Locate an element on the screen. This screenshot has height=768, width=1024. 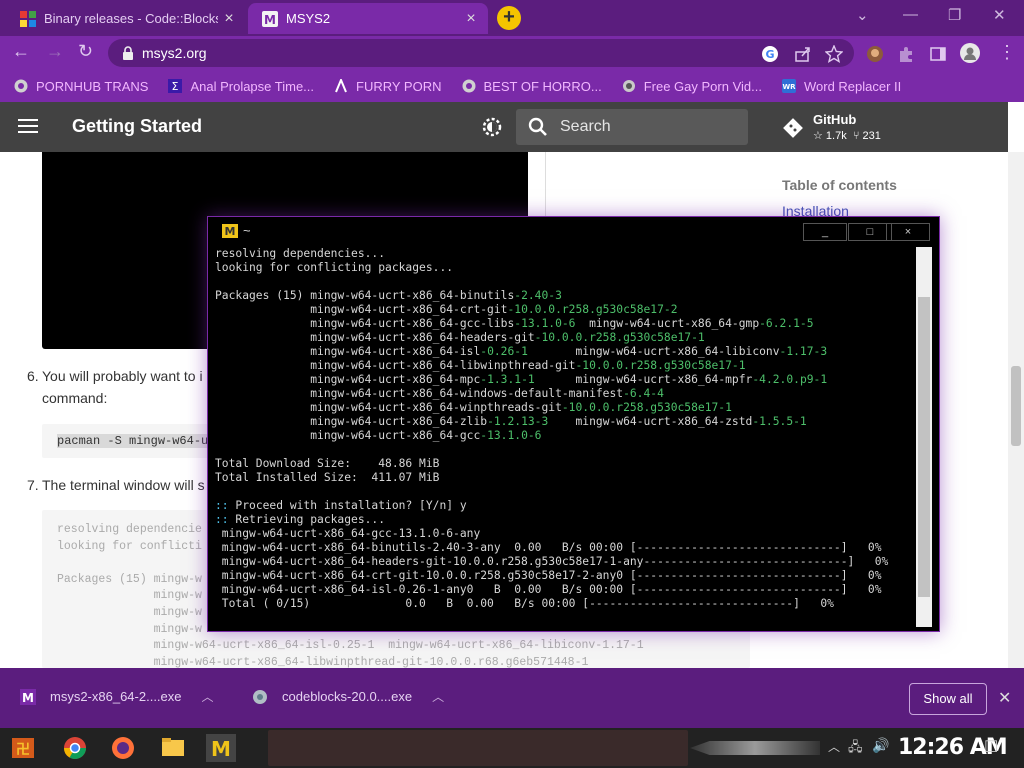
close-window-icon: ✕ is located at coordinates (999, 15).